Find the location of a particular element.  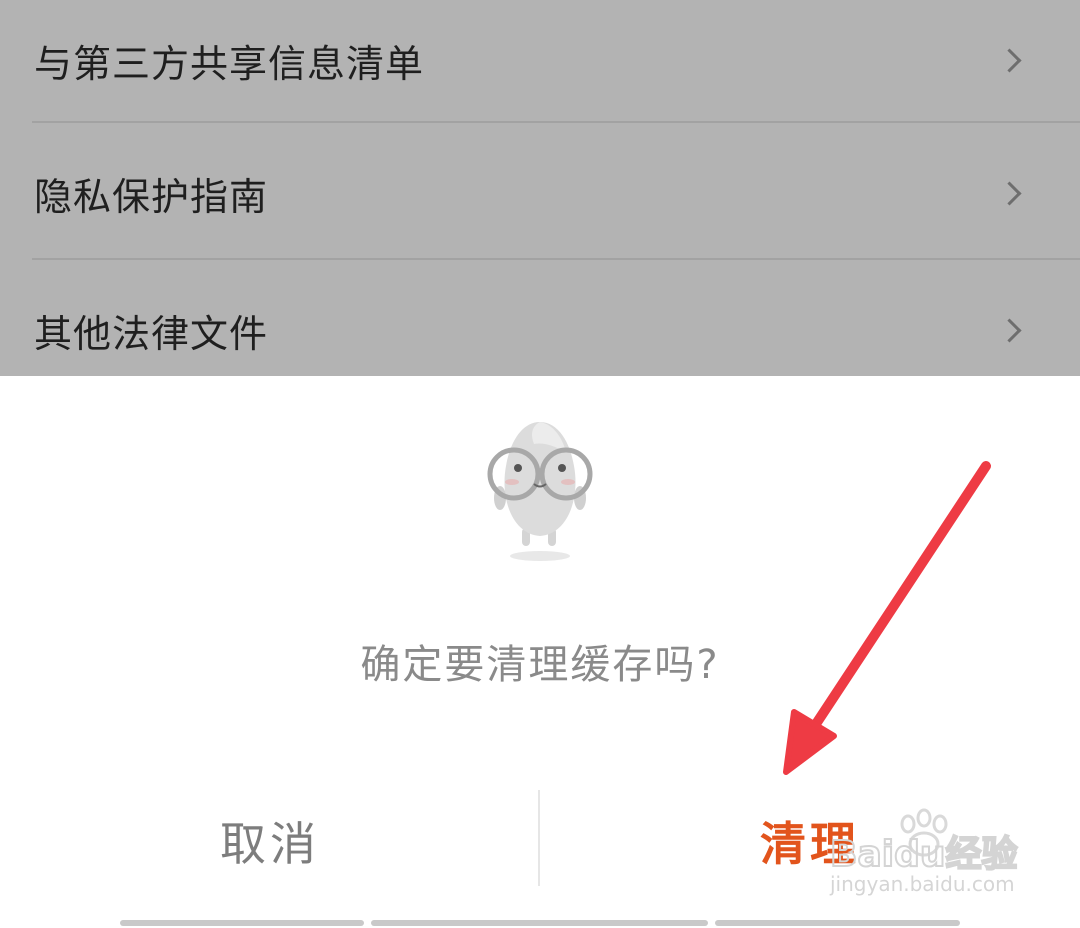

settings-item-label: 与第三方共享信息清单 is located at coordinates (229, 63).